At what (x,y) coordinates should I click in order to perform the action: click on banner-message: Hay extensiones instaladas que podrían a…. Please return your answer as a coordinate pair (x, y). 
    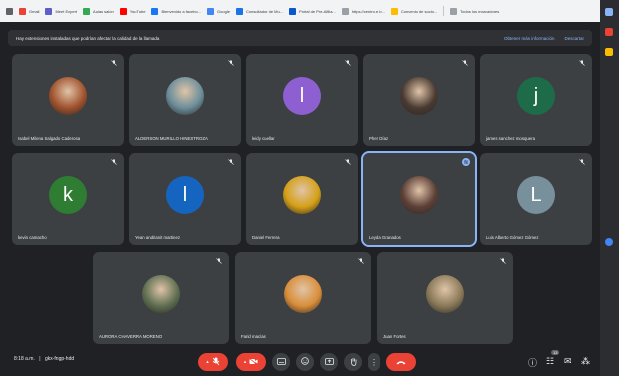
    Looking at the image, I should click on (88, 38).